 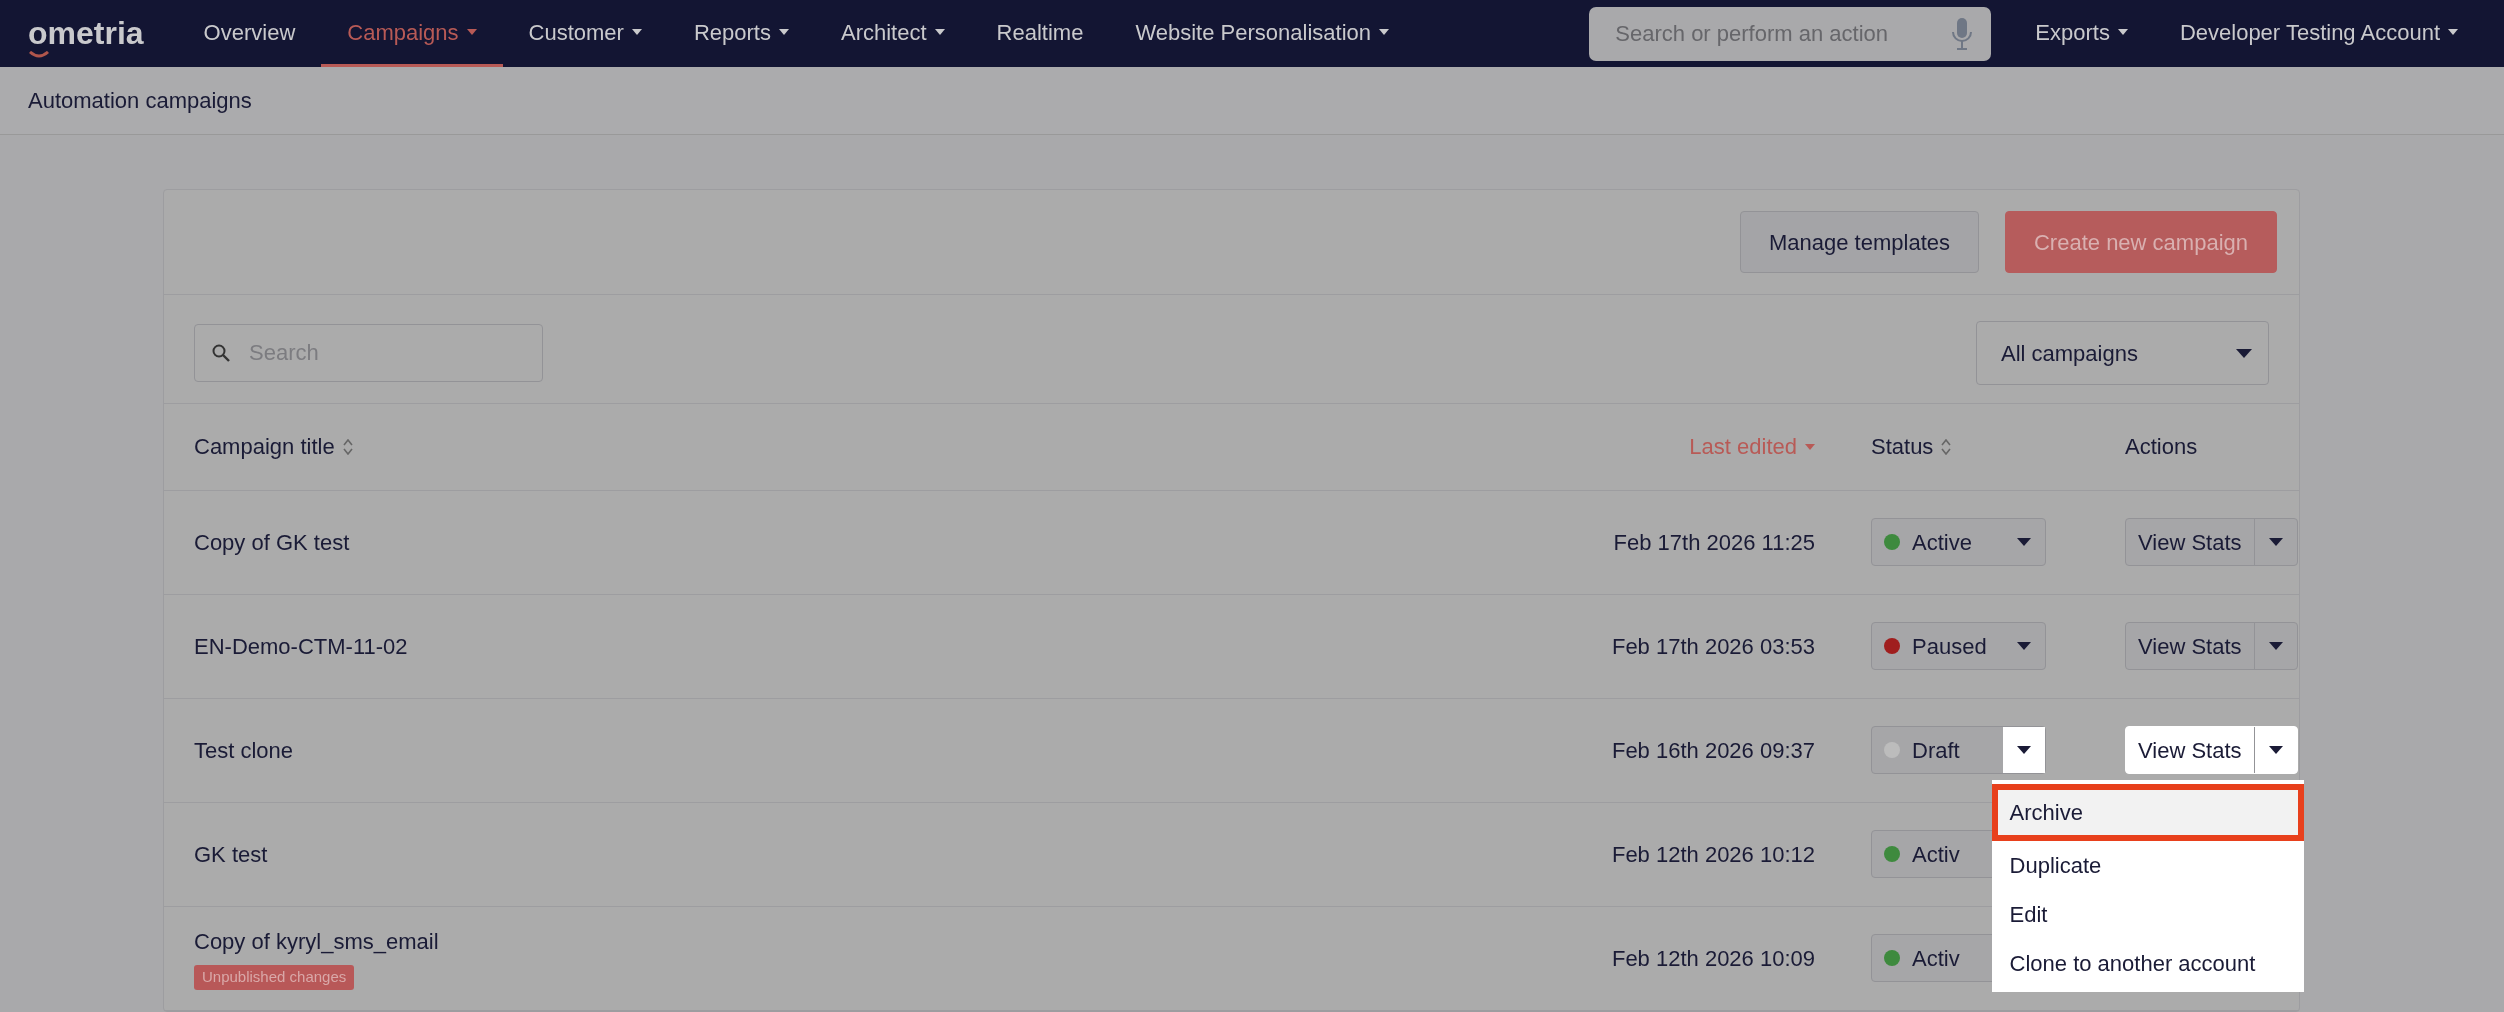 I want to click on search-field: Search or perform an action, so click(x=1790, y=33).